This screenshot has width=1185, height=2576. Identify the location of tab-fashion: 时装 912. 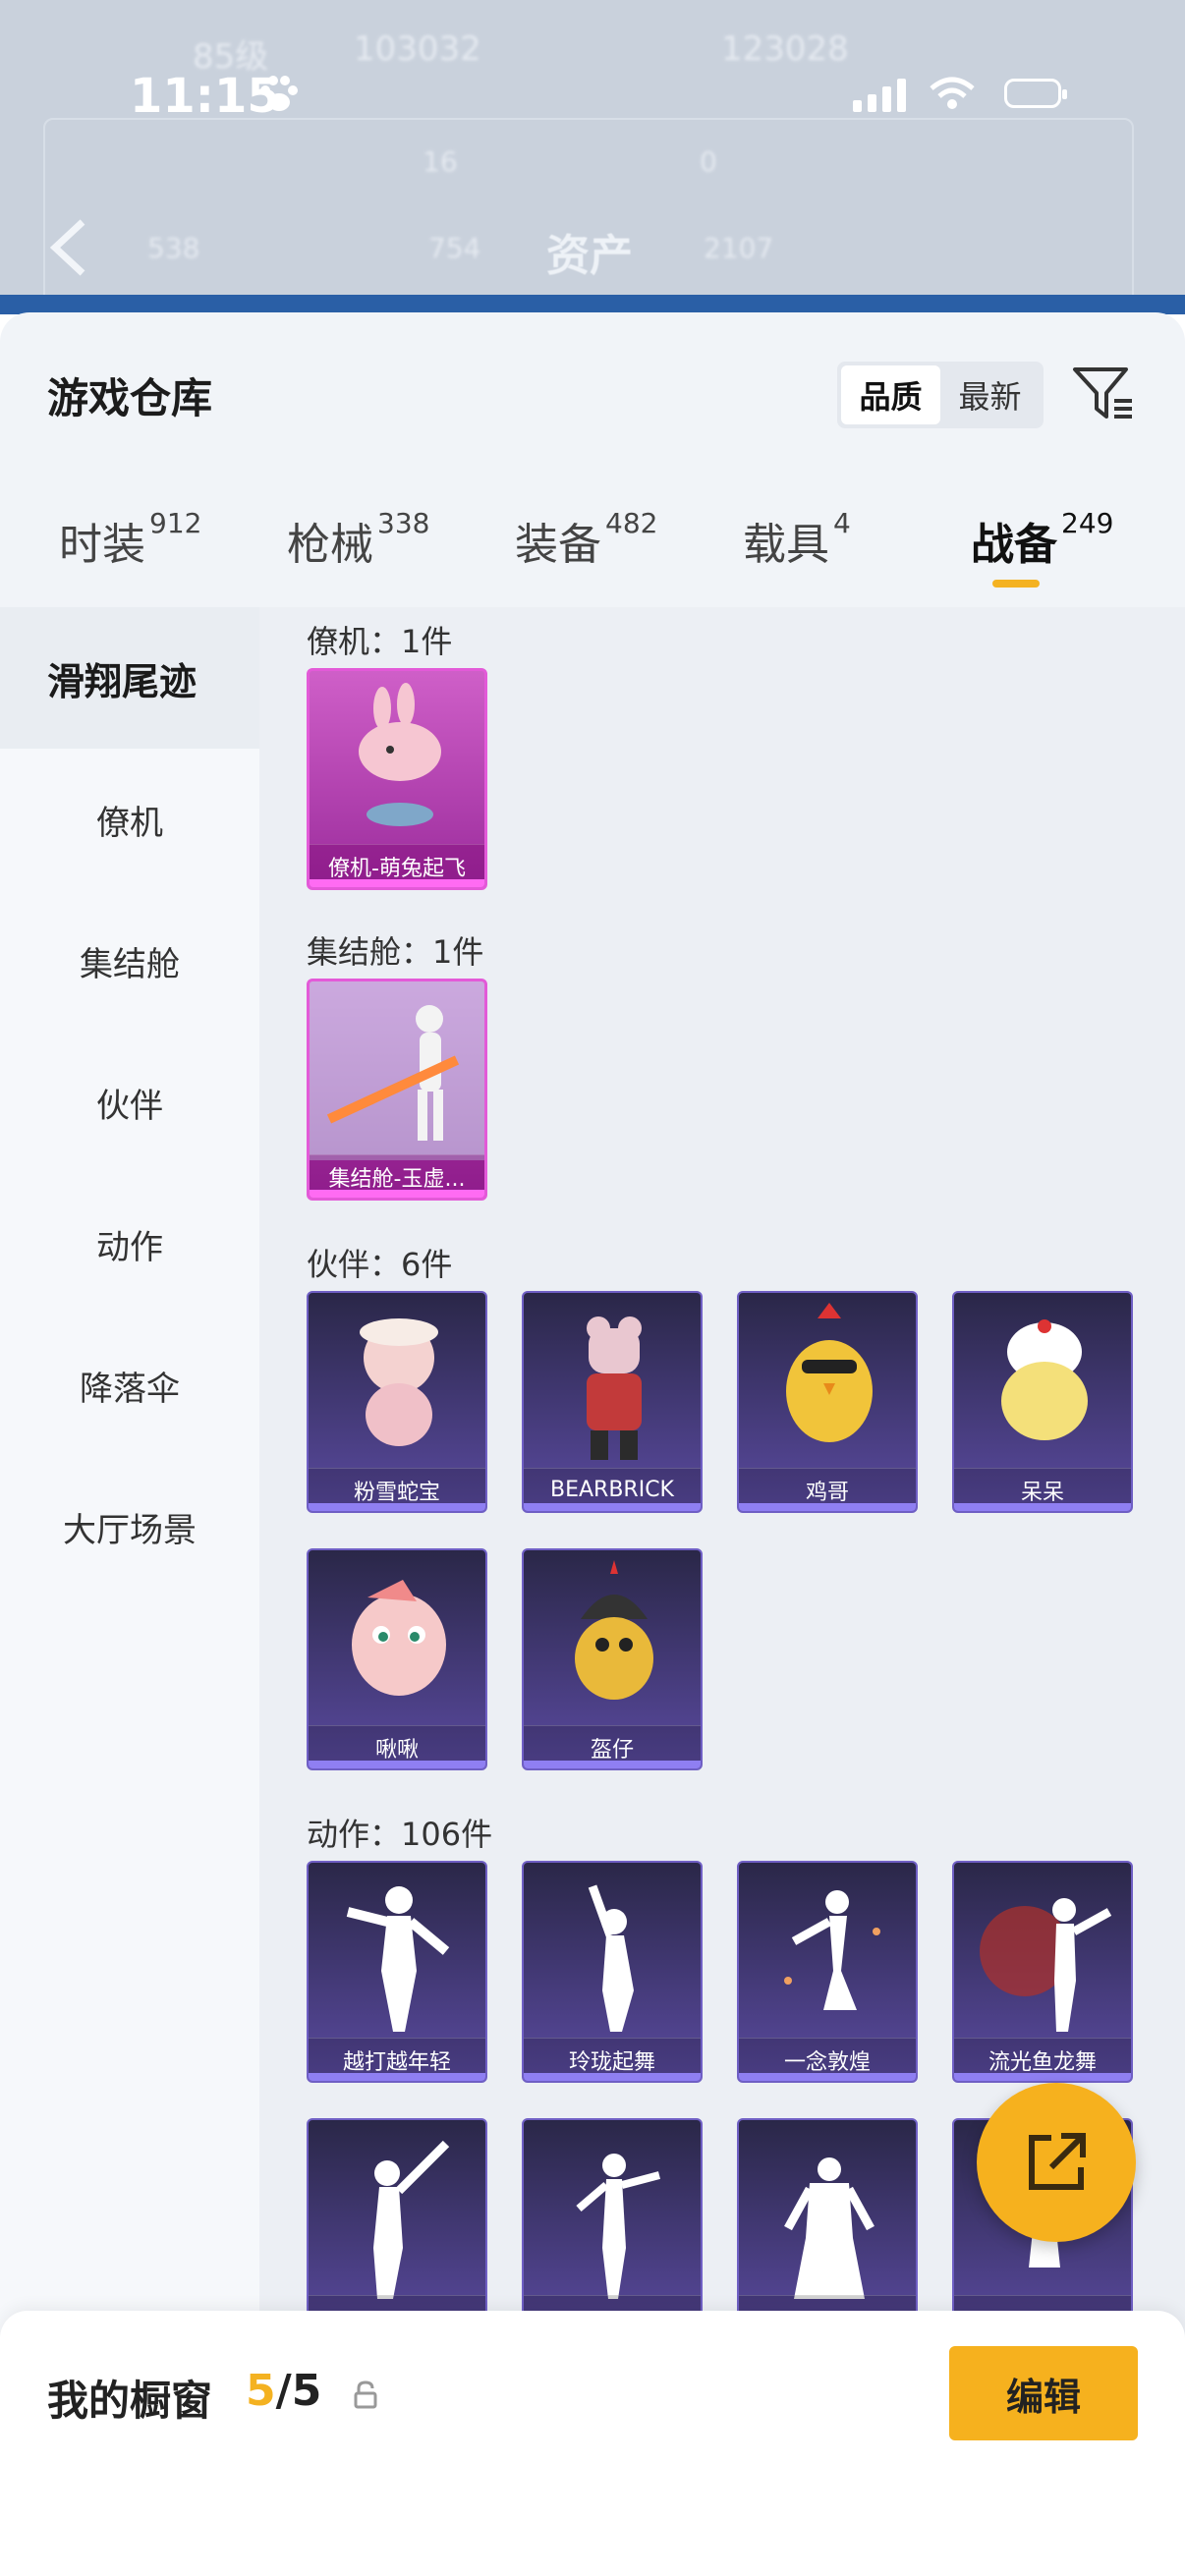
(131, 547).